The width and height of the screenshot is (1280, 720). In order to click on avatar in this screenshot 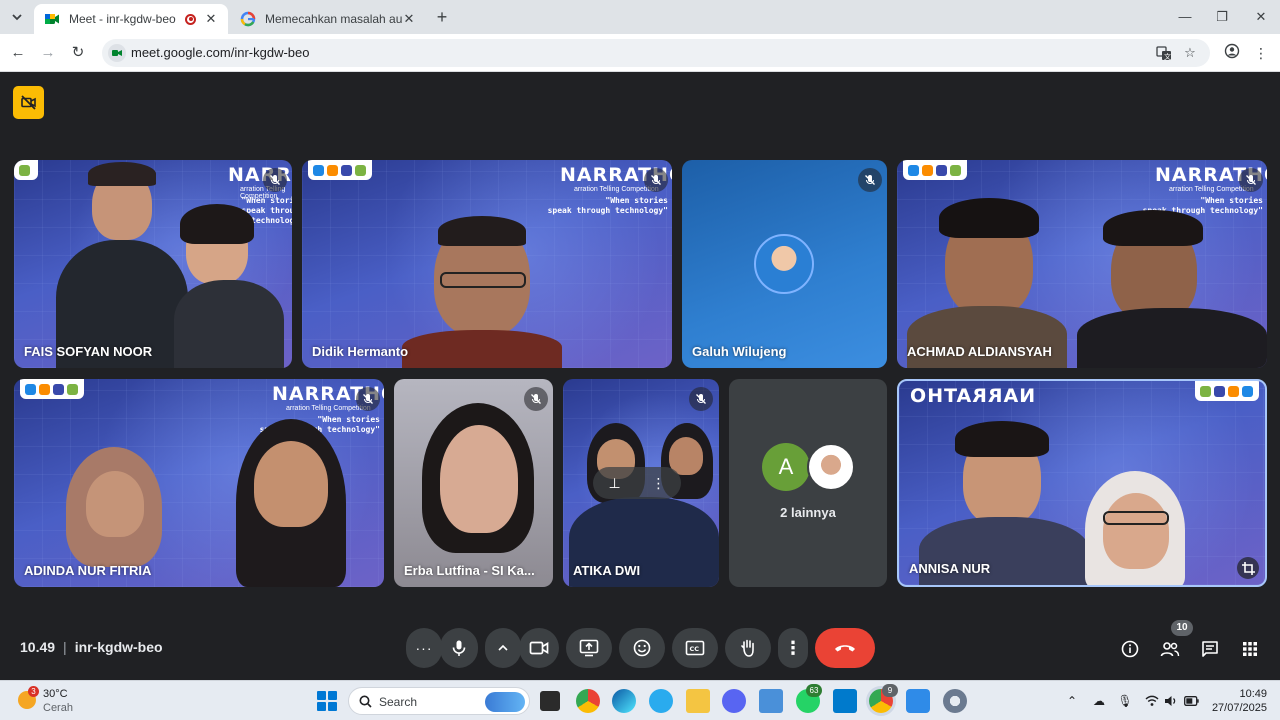, I will do `click(831, 467)`.